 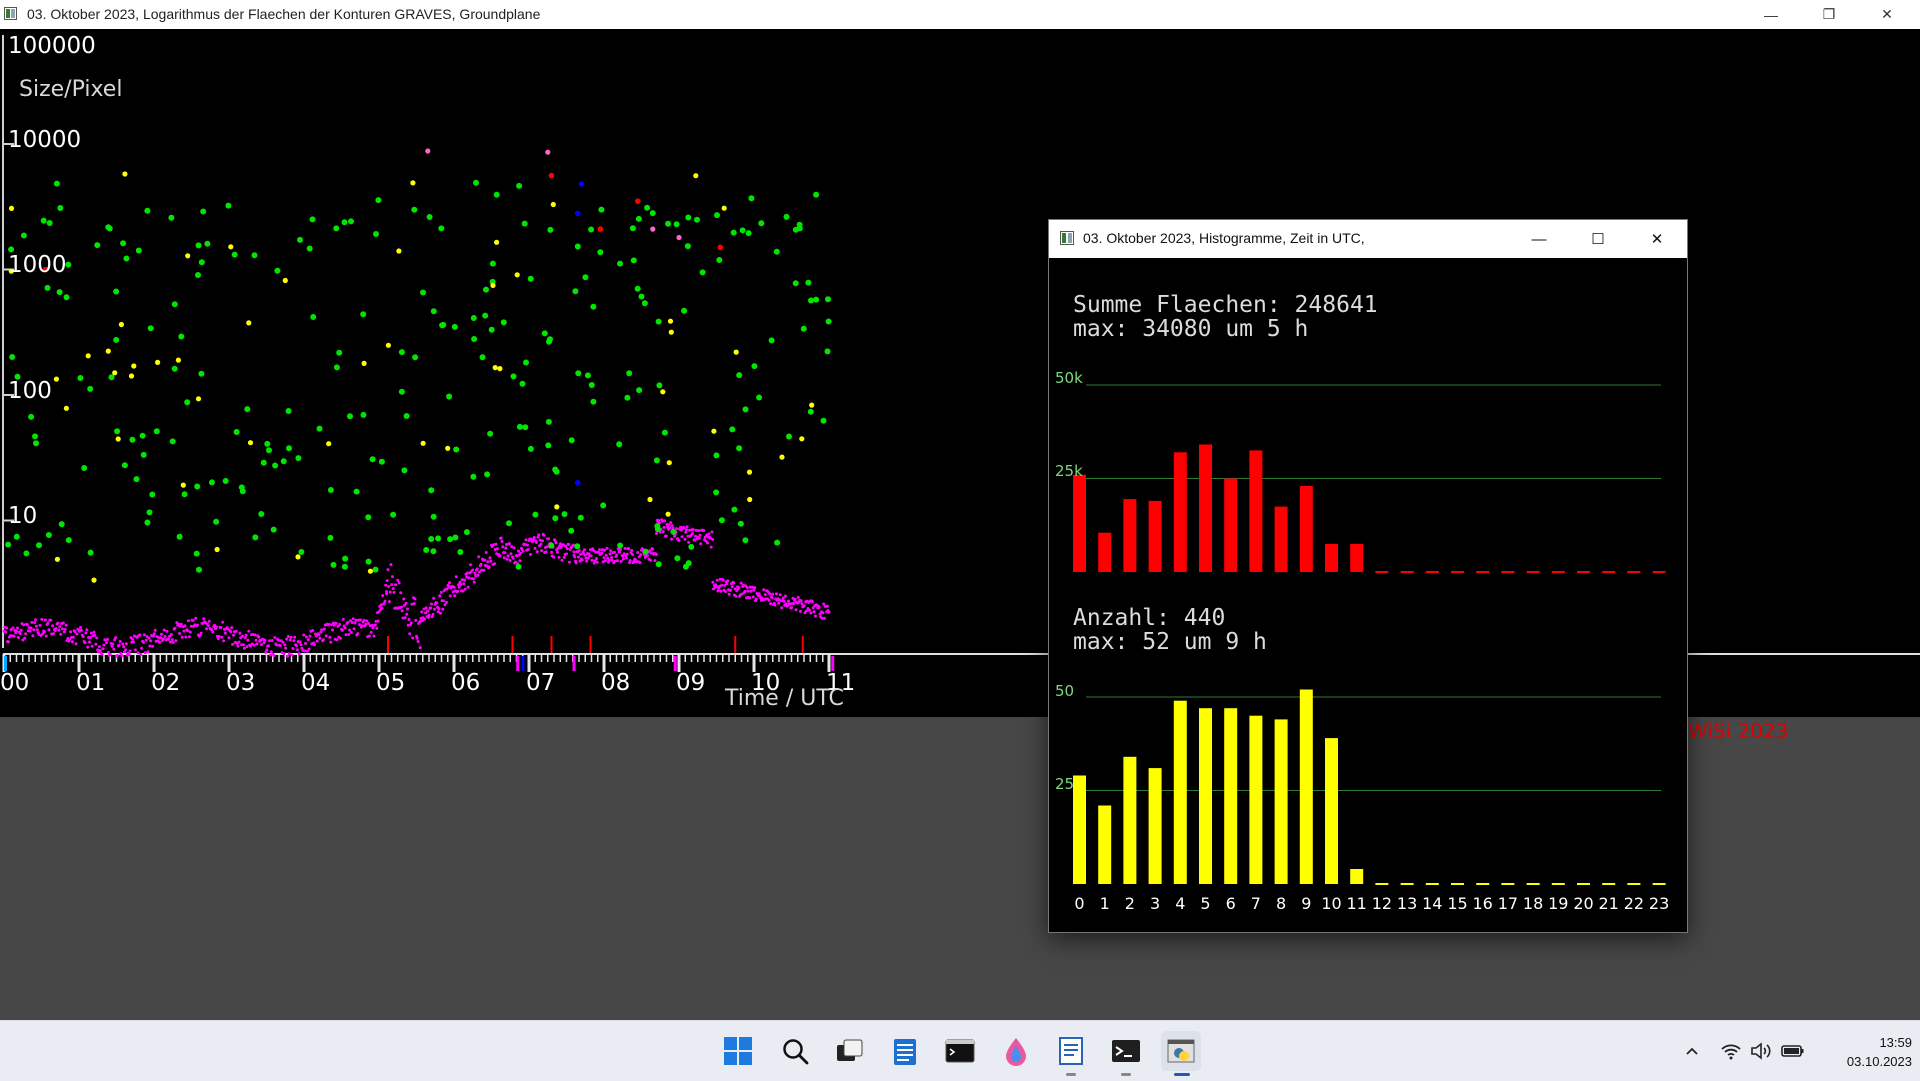 I want to click on restore-button: ❐, so click(x=1829, y=14).